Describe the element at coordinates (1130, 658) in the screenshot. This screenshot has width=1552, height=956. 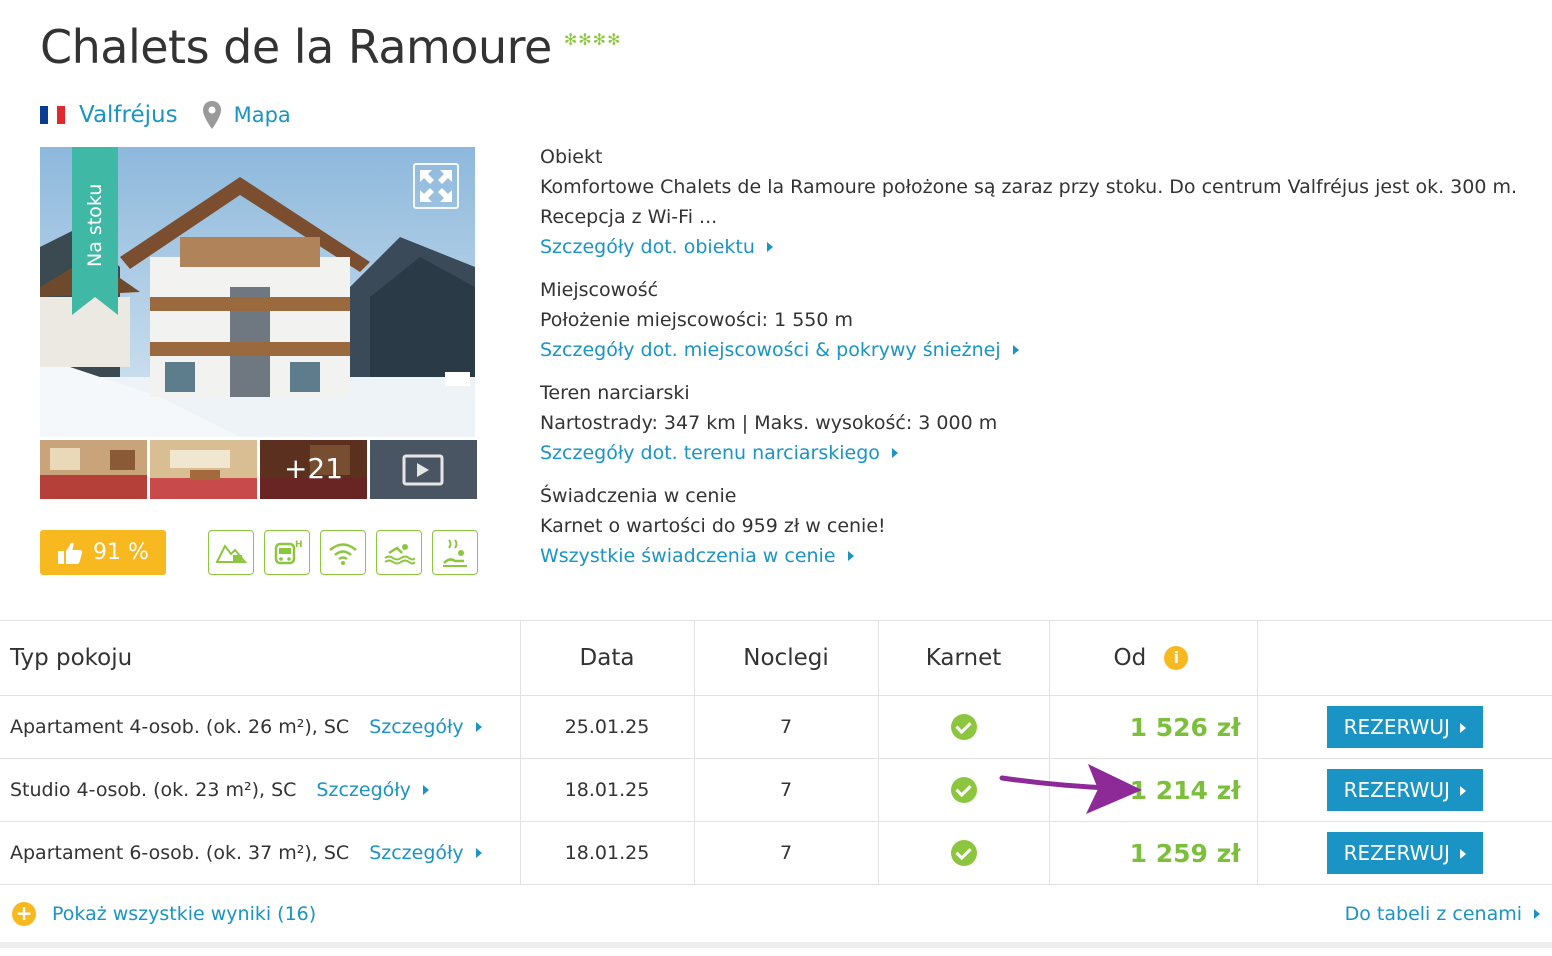
I see `price-header-label: Od` at that location.